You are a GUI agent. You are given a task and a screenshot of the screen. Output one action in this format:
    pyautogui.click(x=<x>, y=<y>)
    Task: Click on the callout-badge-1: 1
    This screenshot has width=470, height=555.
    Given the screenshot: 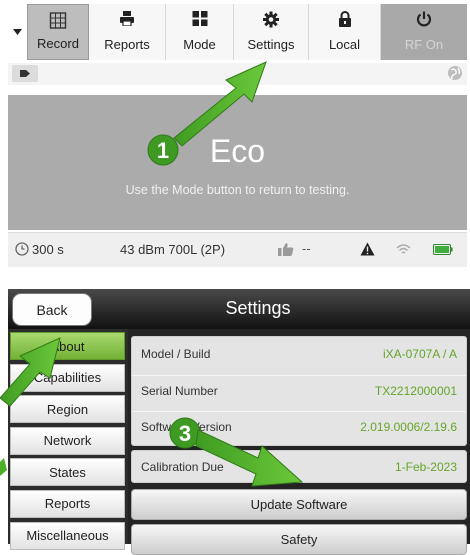 What is the action you would take?
    pyautogui.click(x=163, y=150)
    